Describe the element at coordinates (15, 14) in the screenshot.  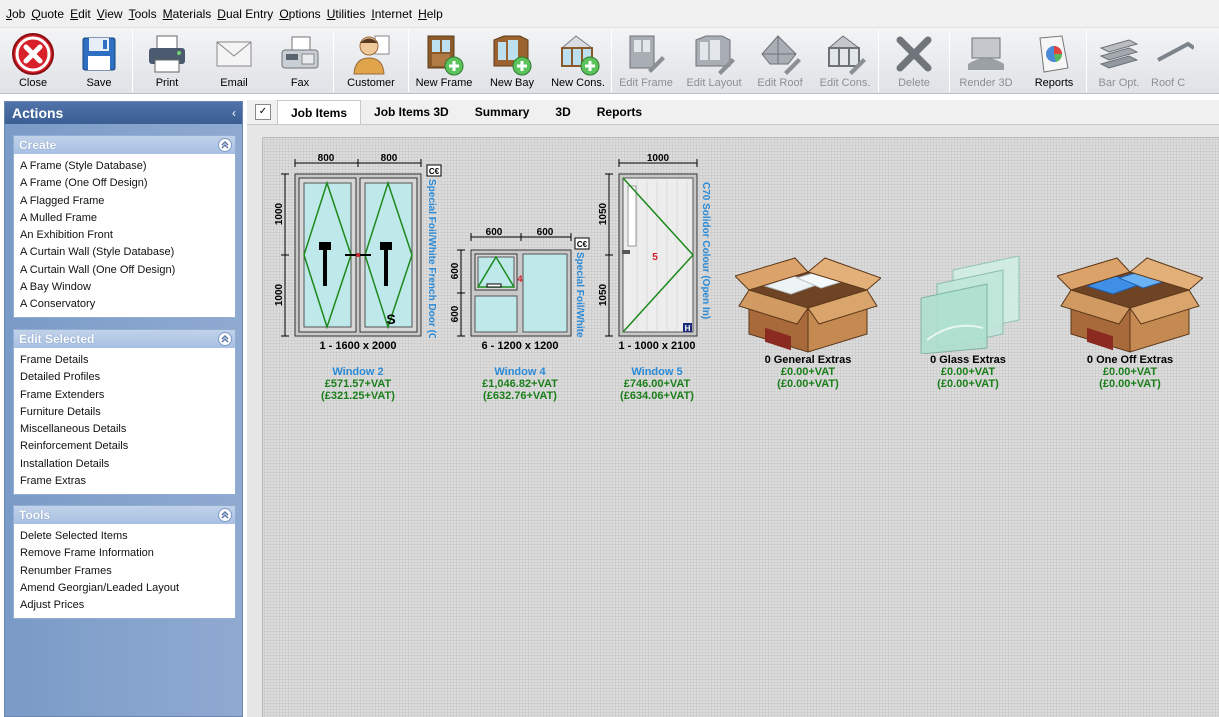
I see `menu-job: Job` at that location.